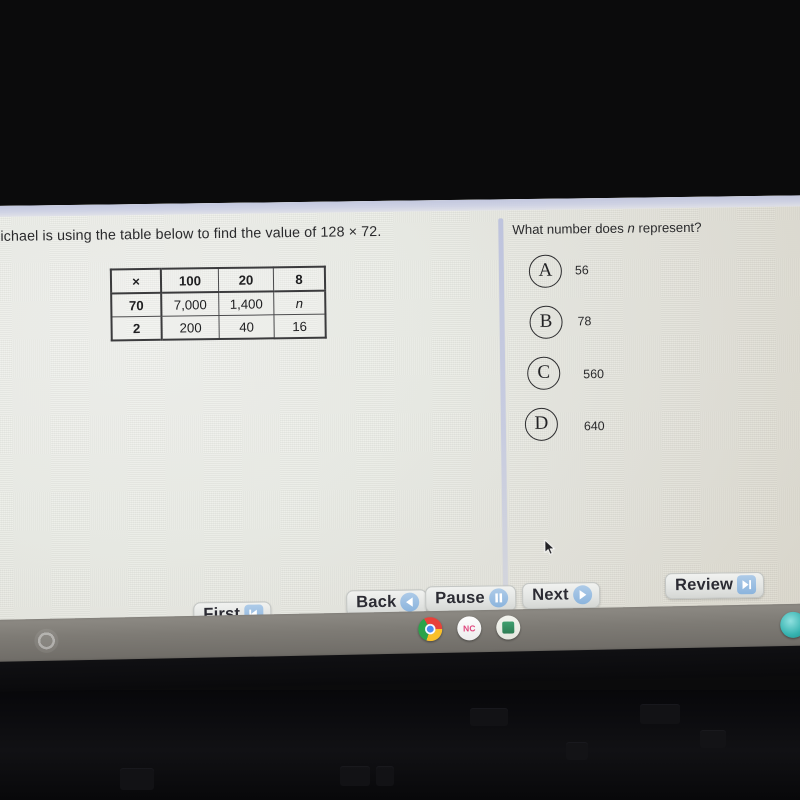 The height and width of the screenshot is (800, 800). Describe the element at coordinates (668, 227) in the screenshot. I see `question-text-suffix: represent?` at that location.